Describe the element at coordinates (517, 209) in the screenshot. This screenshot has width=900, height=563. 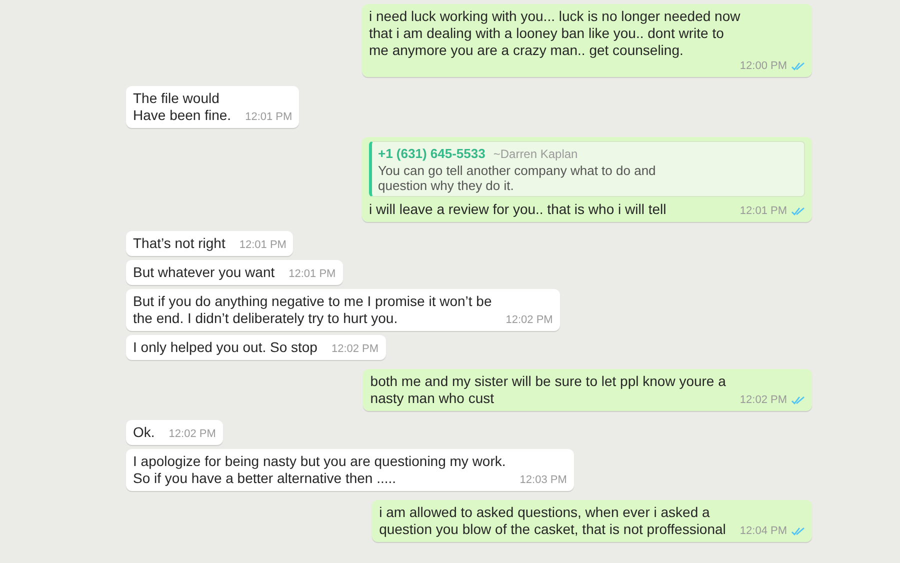
I see `message-text: i will leave a review for you.. that is who i will tell` at that location.